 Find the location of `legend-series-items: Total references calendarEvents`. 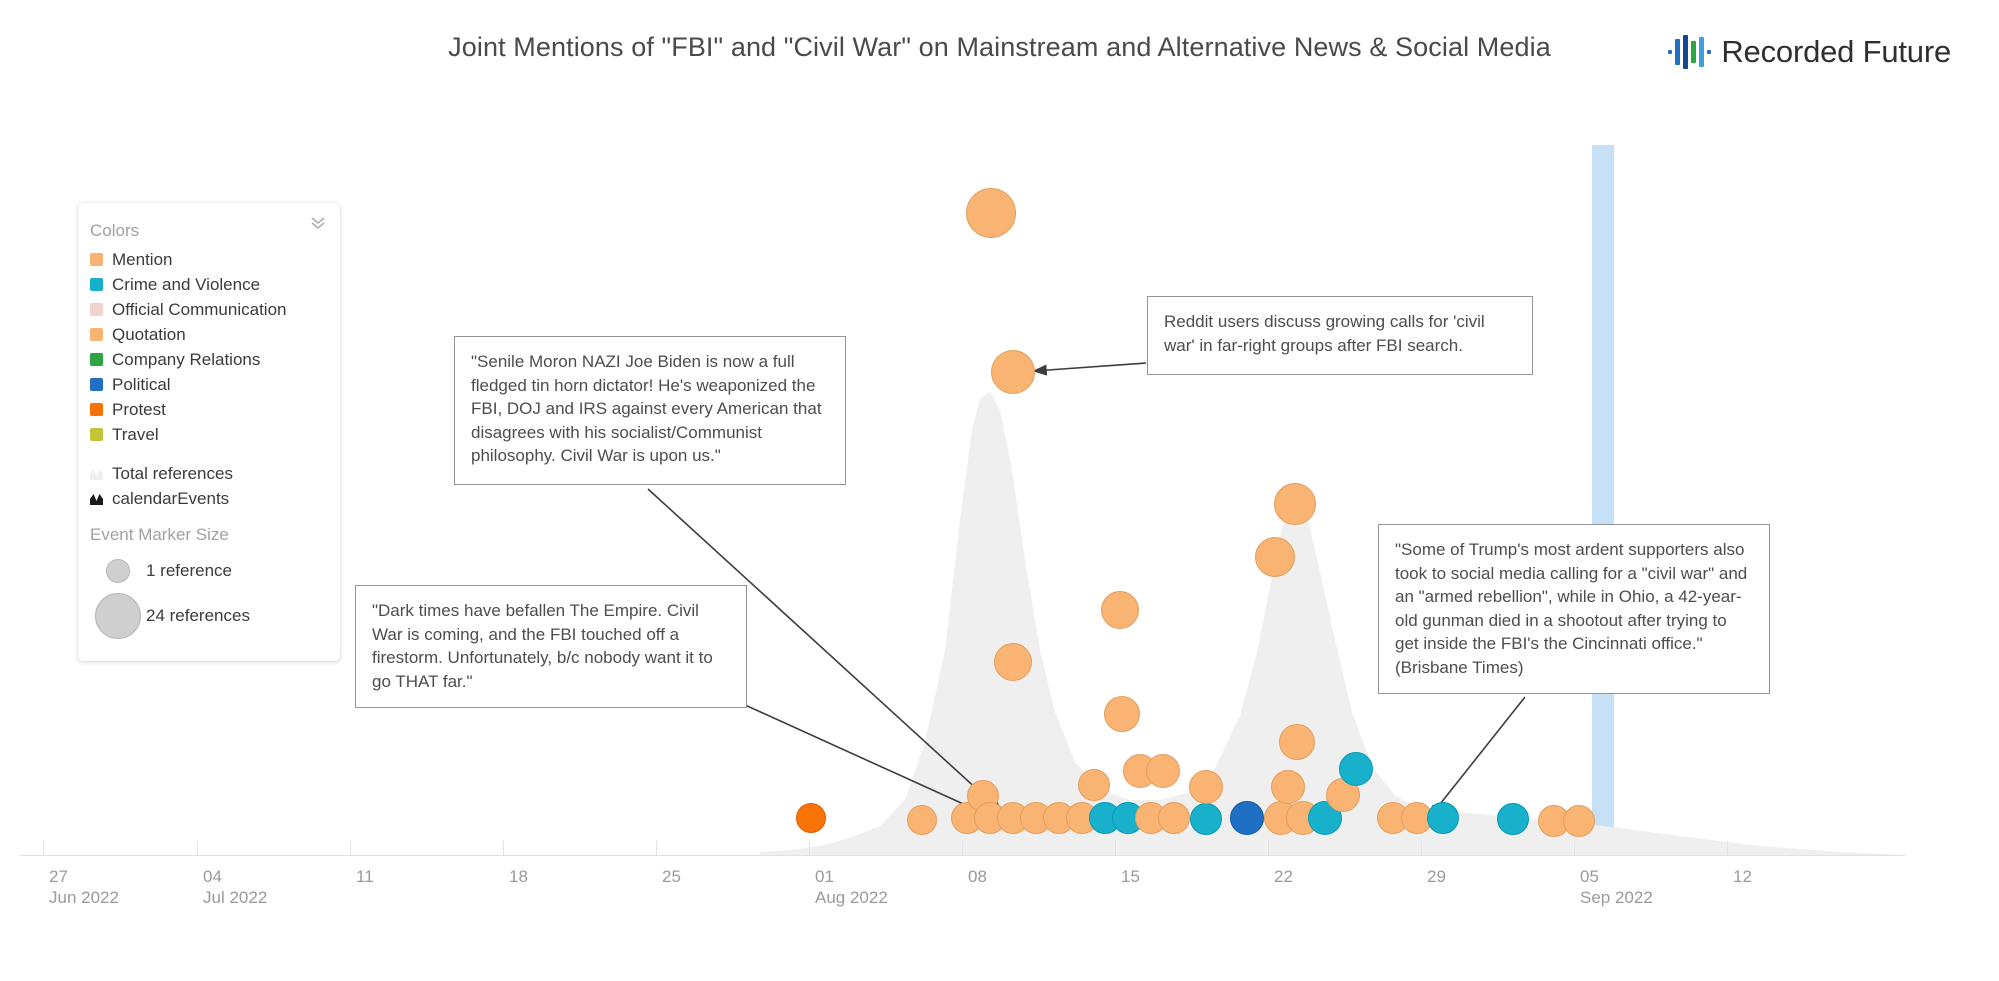

legend-series-items: Total references calendarEvents is located at coordinates (209, 486).